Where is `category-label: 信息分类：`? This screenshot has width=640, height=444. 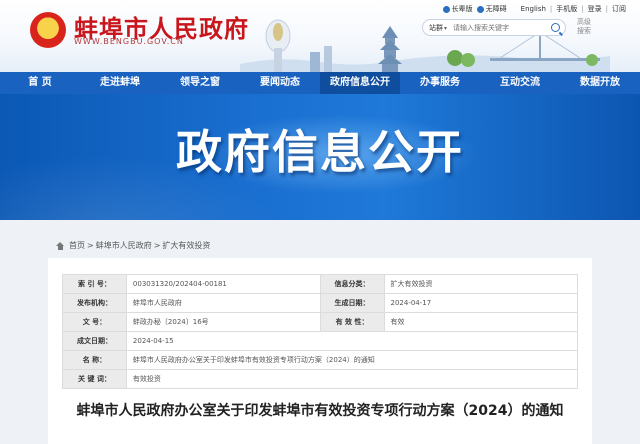
category-label: 信息分类： is located at coordinates (352, 284).